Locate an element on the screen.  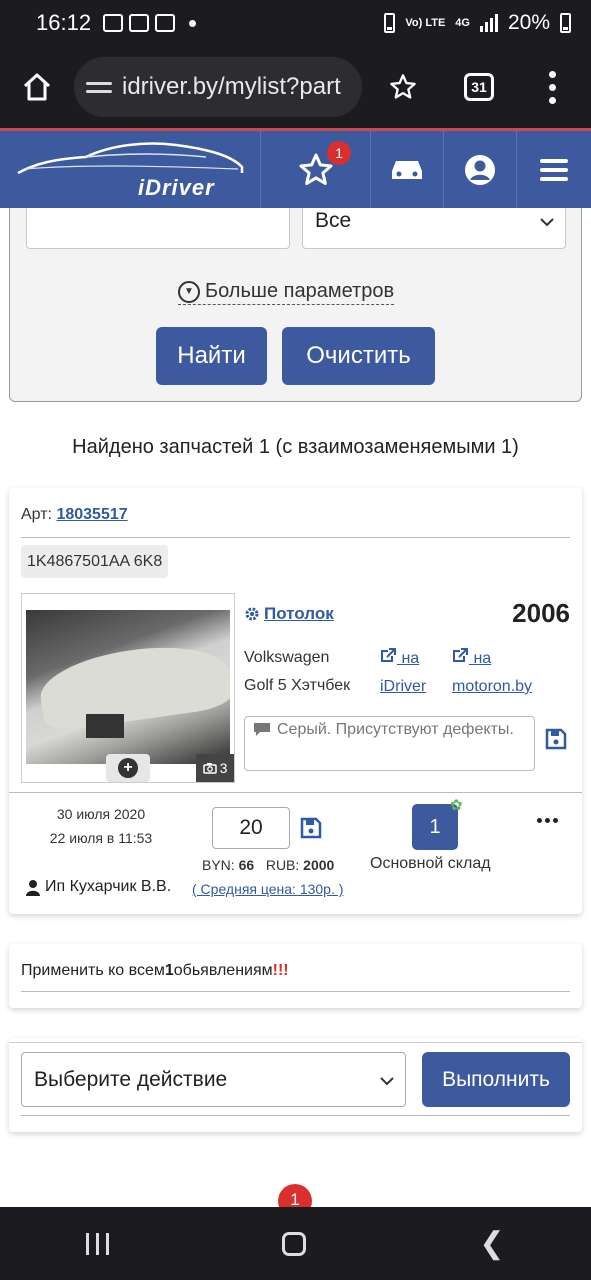
action-select-value: Выберите действие is located at coordinates (131, 1079).